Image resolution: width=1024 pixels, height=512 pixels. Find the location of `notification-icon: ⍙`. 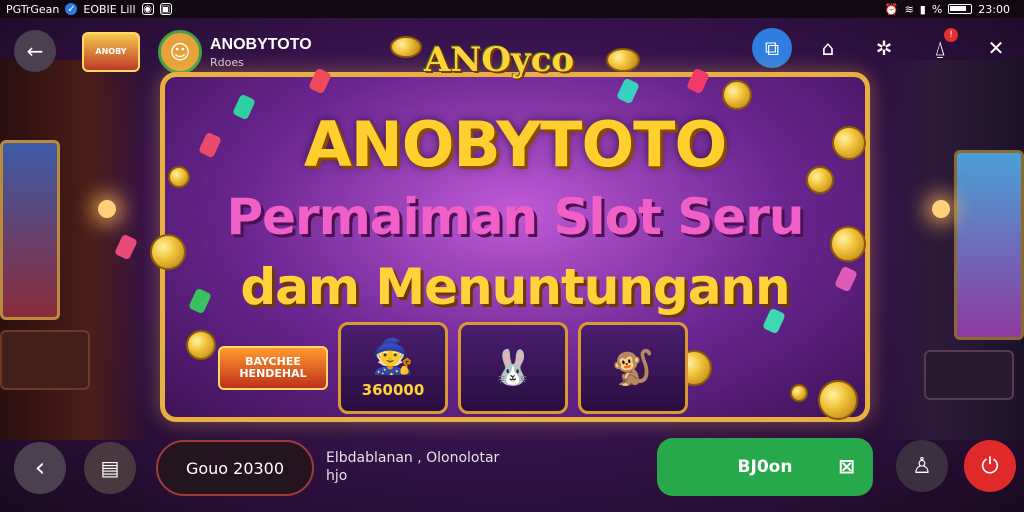

notification-icon: ⍙ is located at coordinates (940, 48).